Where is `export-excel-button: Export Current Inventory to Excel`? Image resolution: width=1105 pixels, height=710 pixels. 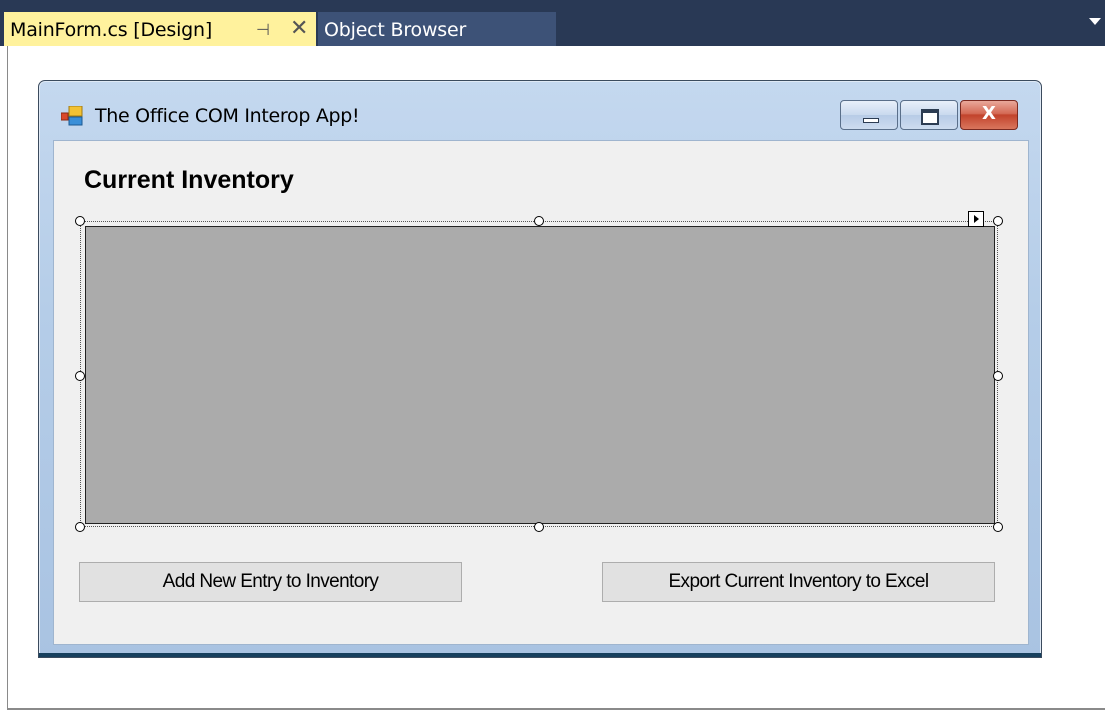 export-excel-button: Export Current Inventory to Excel is located at coordinates (798, 582).